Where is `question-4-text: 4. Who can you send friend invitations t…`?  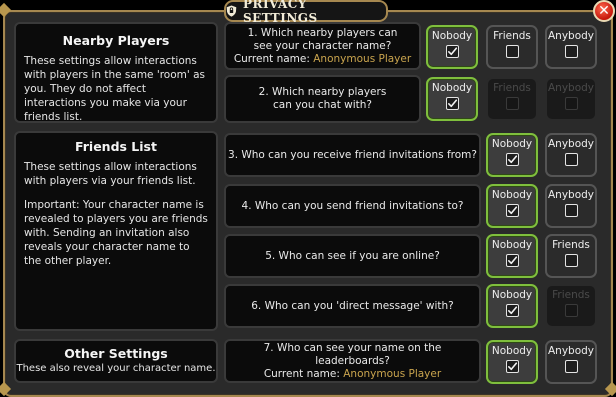 question-4-text: 4. Who can you send friend invitations t… is located at coordinates (352, 205).